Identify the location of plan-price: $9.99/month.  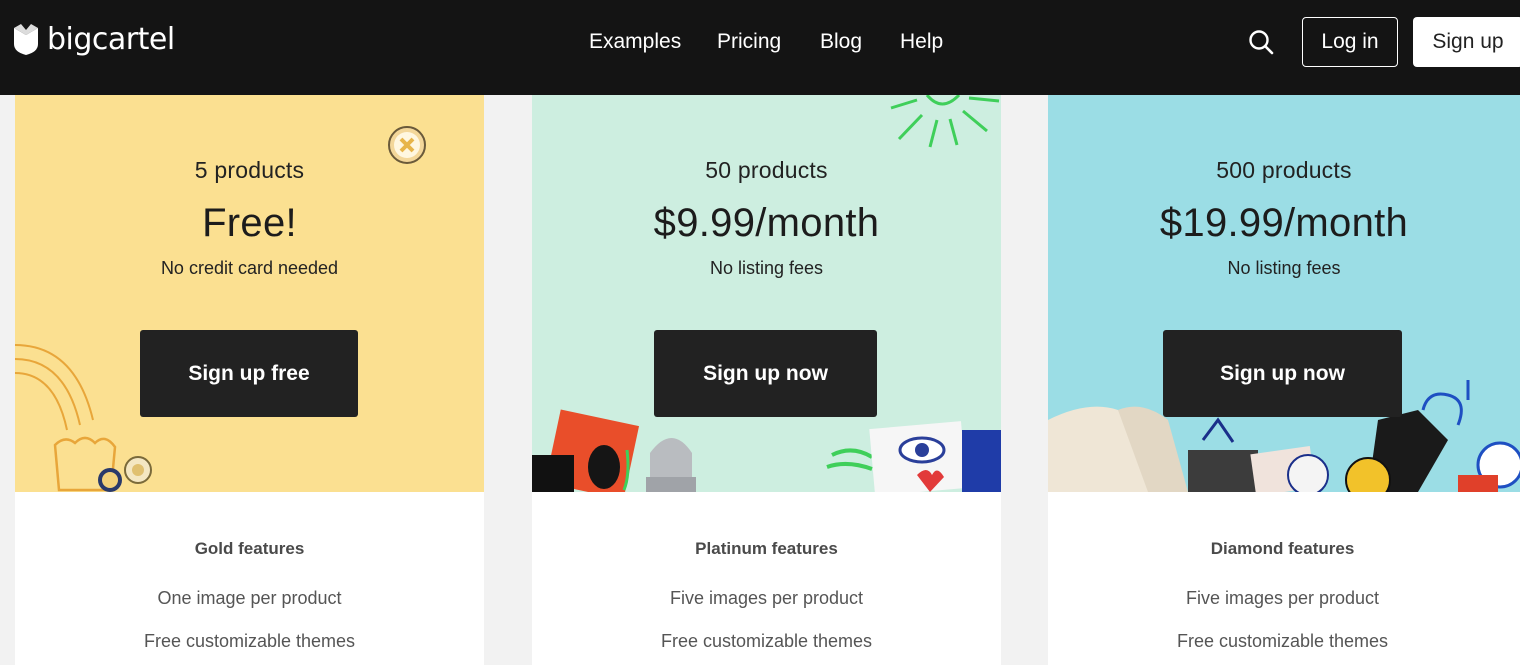
(766, 223).